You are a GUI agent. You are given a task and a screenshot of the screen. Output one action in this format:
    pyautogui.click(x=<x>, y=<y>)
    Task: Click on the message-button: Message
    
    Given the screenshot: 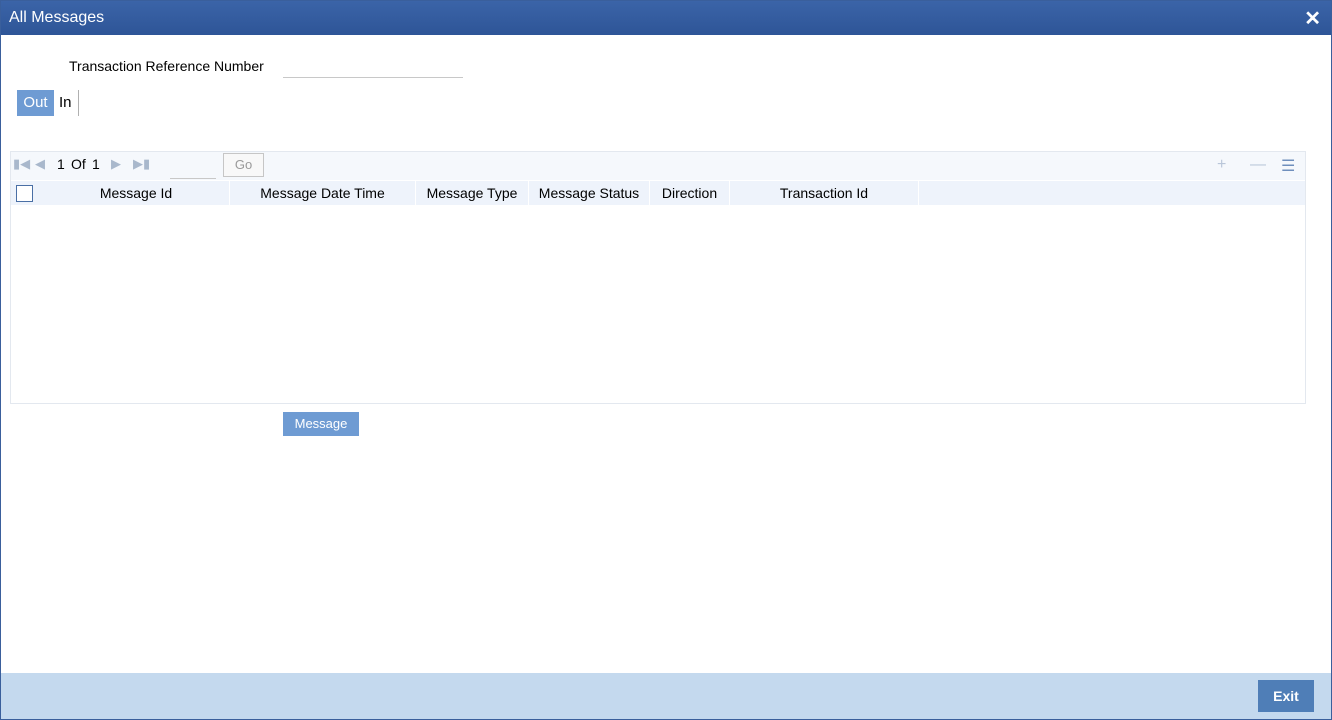 What is the action you would take?
    pyautogui.click(x=321, y=424)
    